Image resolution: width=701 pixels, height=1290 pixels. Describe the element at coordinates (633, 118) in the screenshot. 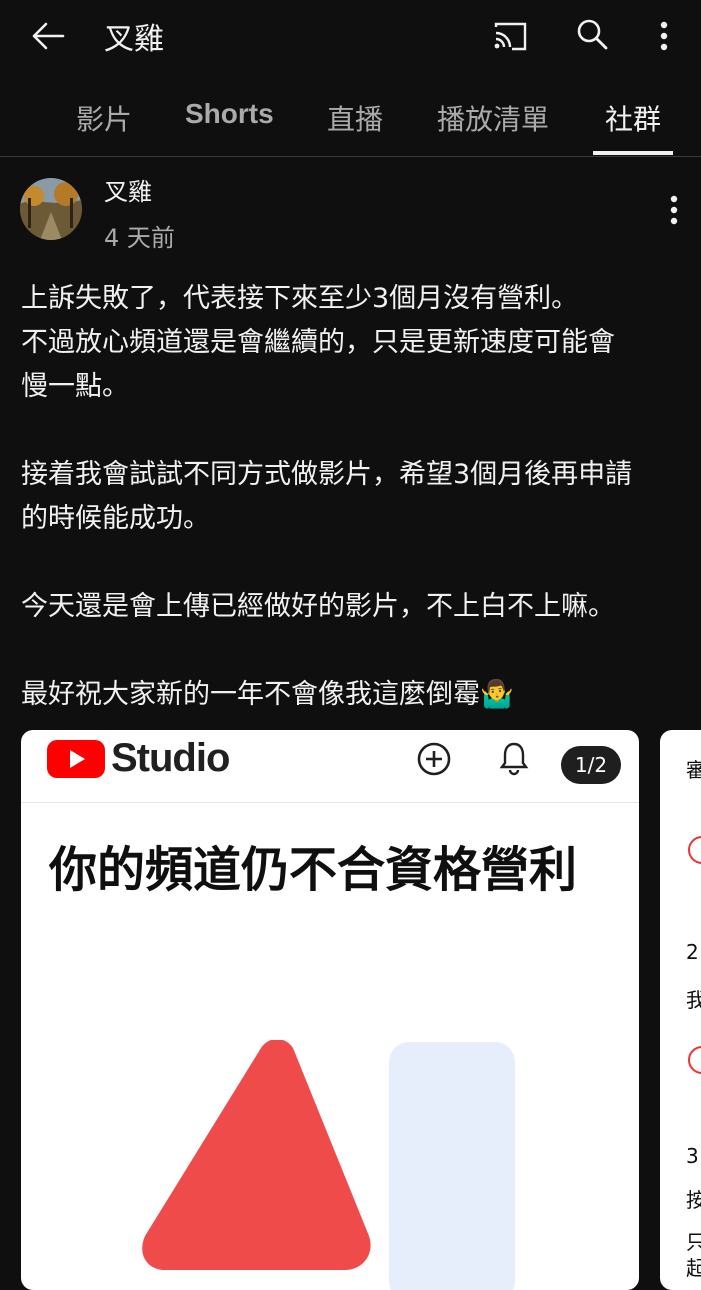

I see `tab-community: 社群` at that location.